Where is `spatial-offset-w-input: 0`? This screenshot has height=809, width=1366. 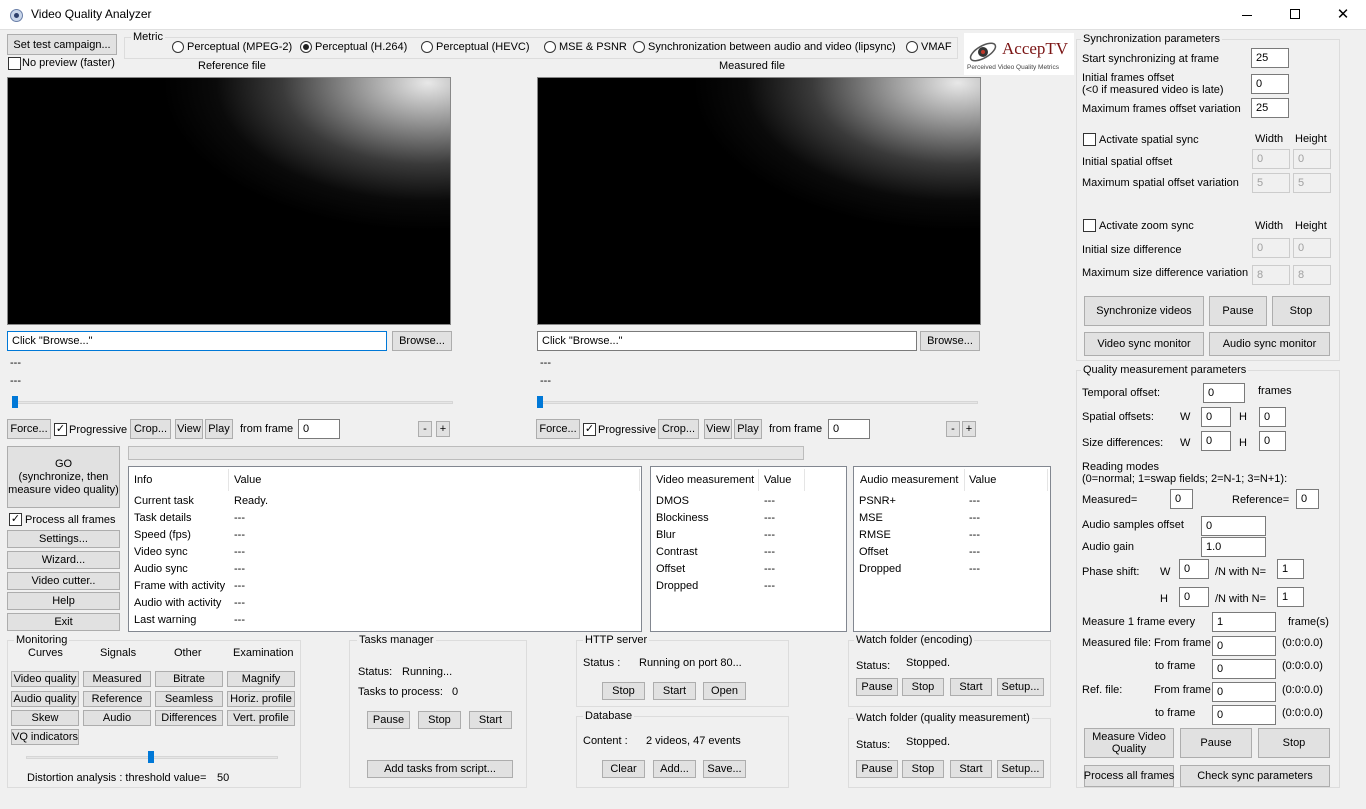
spatial-offset-w-input: 0 is located at coordinates (1216, 417).